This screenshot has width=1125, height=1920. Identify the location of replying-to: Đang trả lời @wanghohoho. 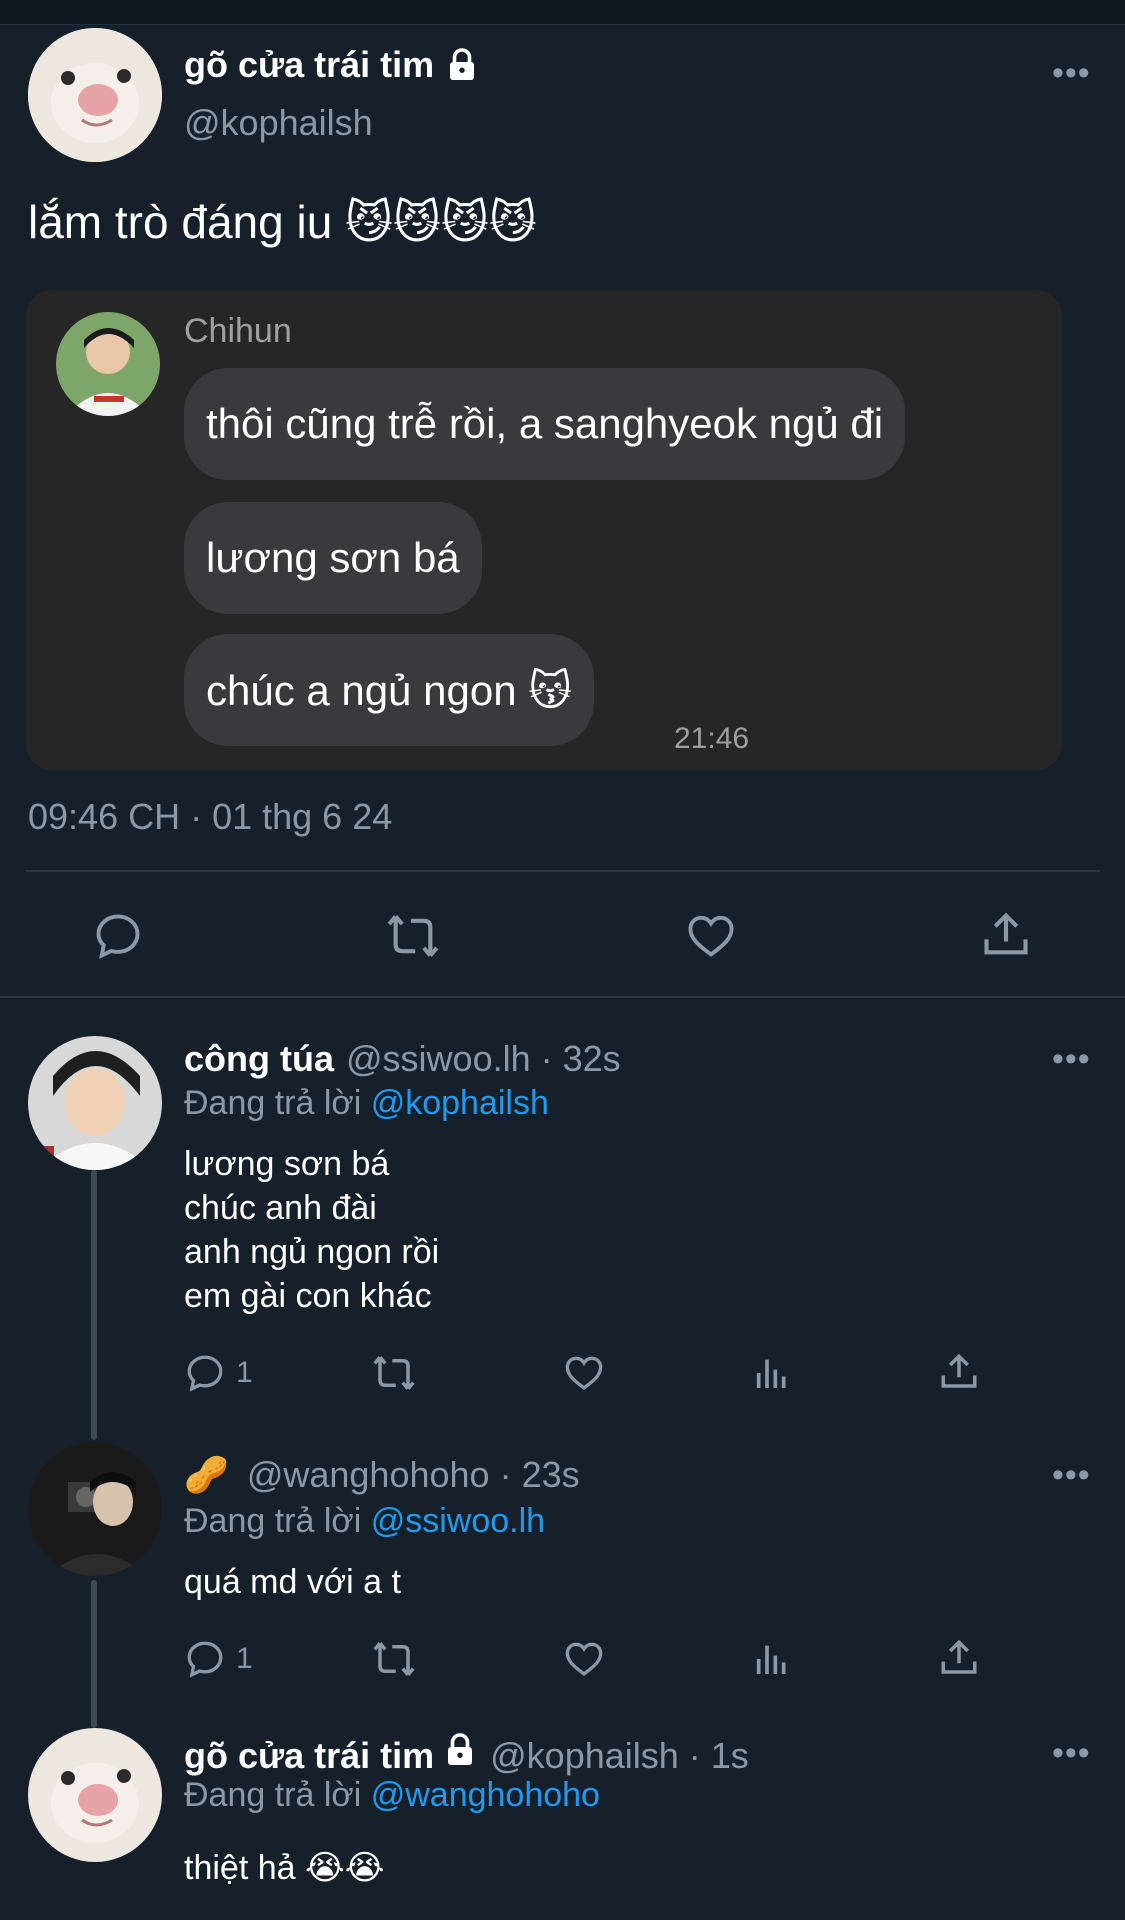
(392, 1795).